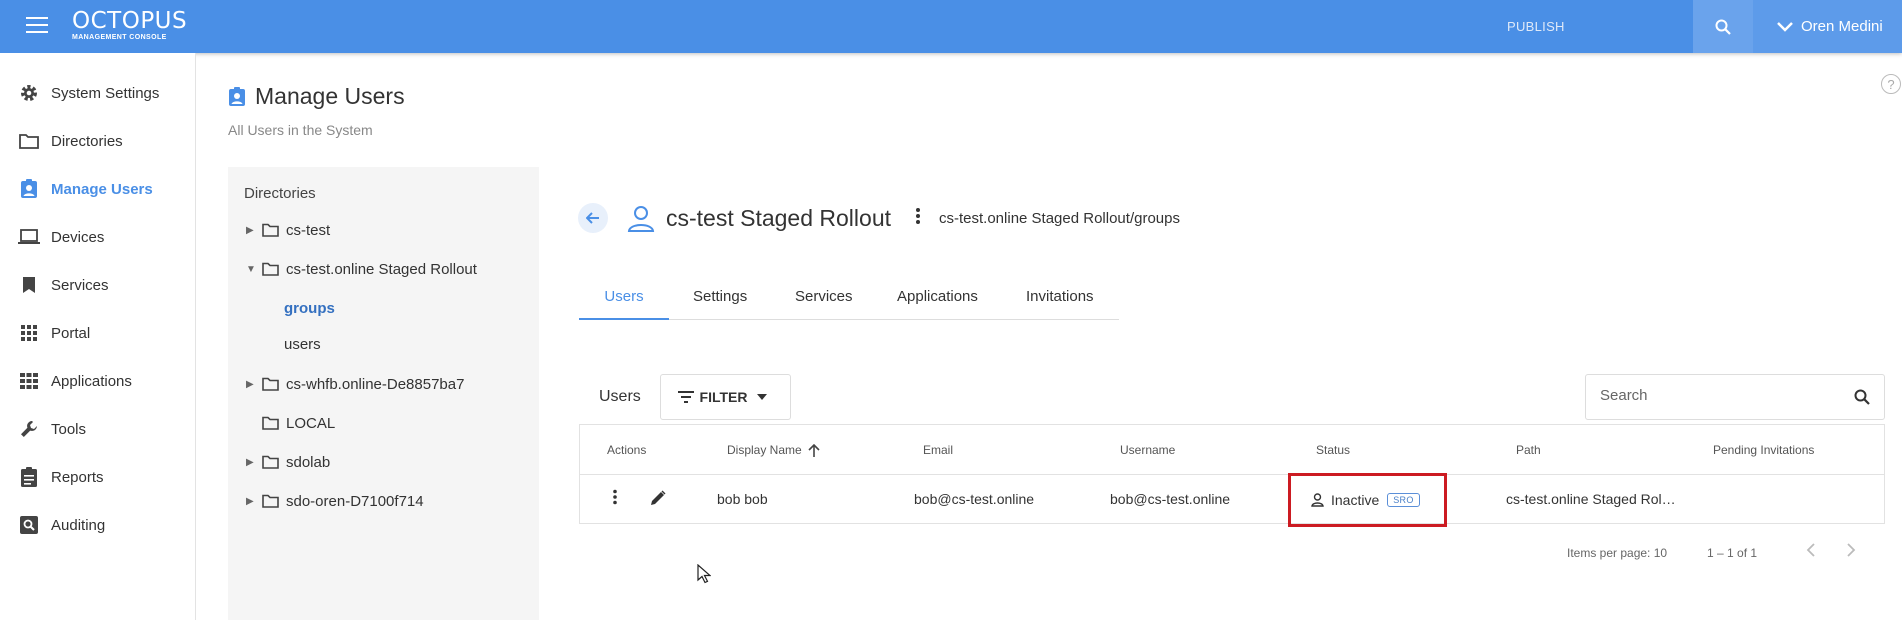 This screenshot has width=1902, height=620. Describe the element at coordinates (1851, 552) in the screenshot. I see `next-page-icon` at that location.